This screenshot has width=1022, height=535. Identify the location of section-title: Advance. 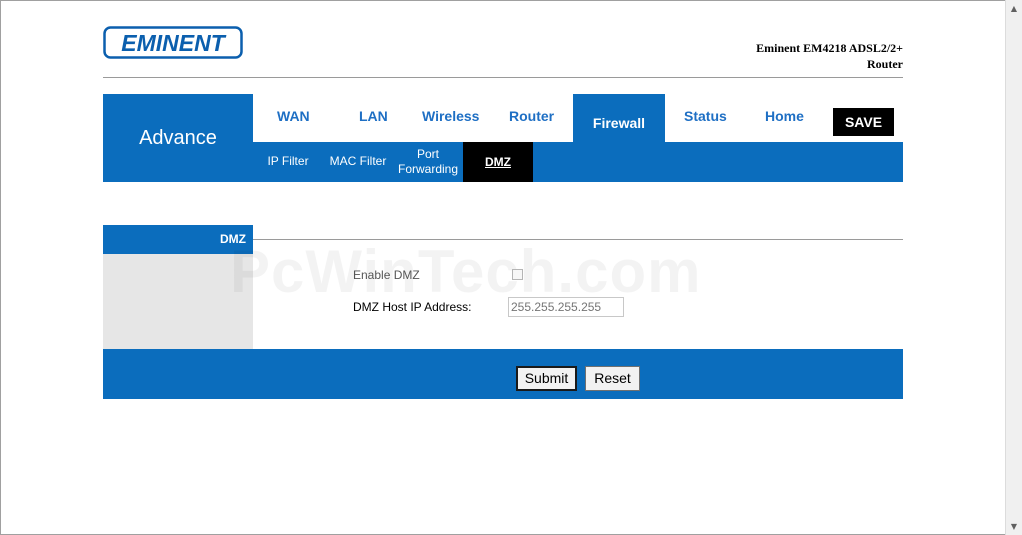
(178, 138).